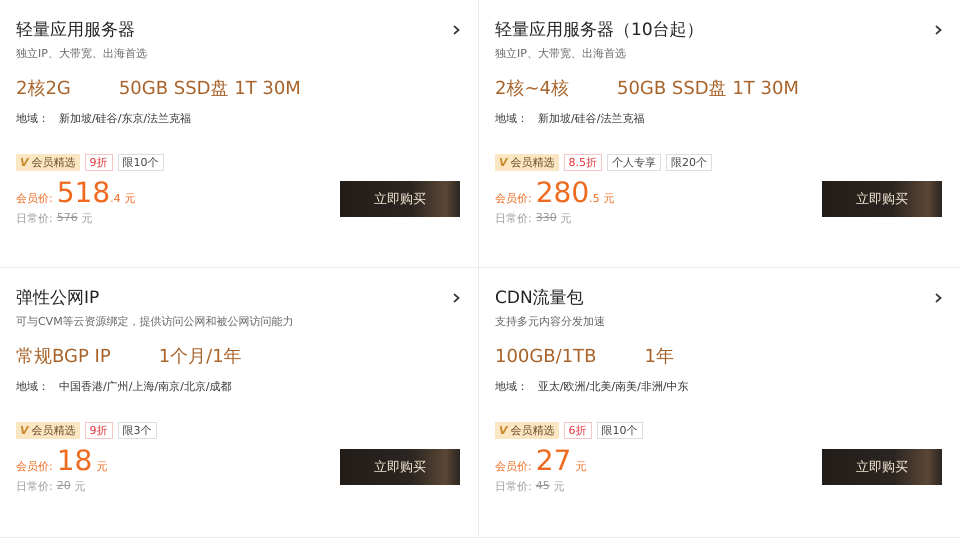  What do you see at coordinates (634, 162) in the screenshot?
I see `tag-label: 个人专享` at bounding box center [634, 162].